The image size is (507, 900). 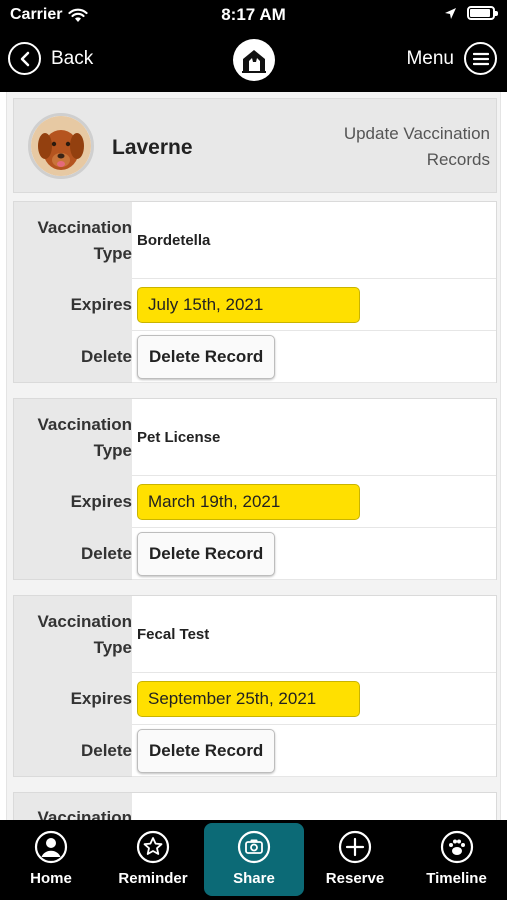 I want to click on tab-label: Share, so click(x=254, y=878).